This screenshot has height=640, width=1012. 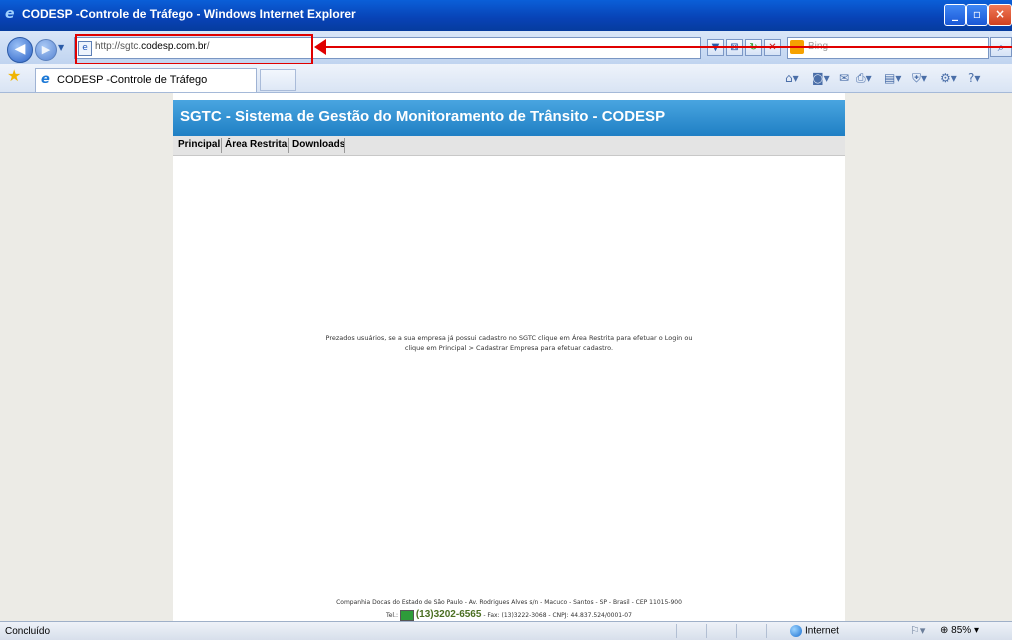 I want to click on annotation-arrow-head, so click(x=320, y=47).